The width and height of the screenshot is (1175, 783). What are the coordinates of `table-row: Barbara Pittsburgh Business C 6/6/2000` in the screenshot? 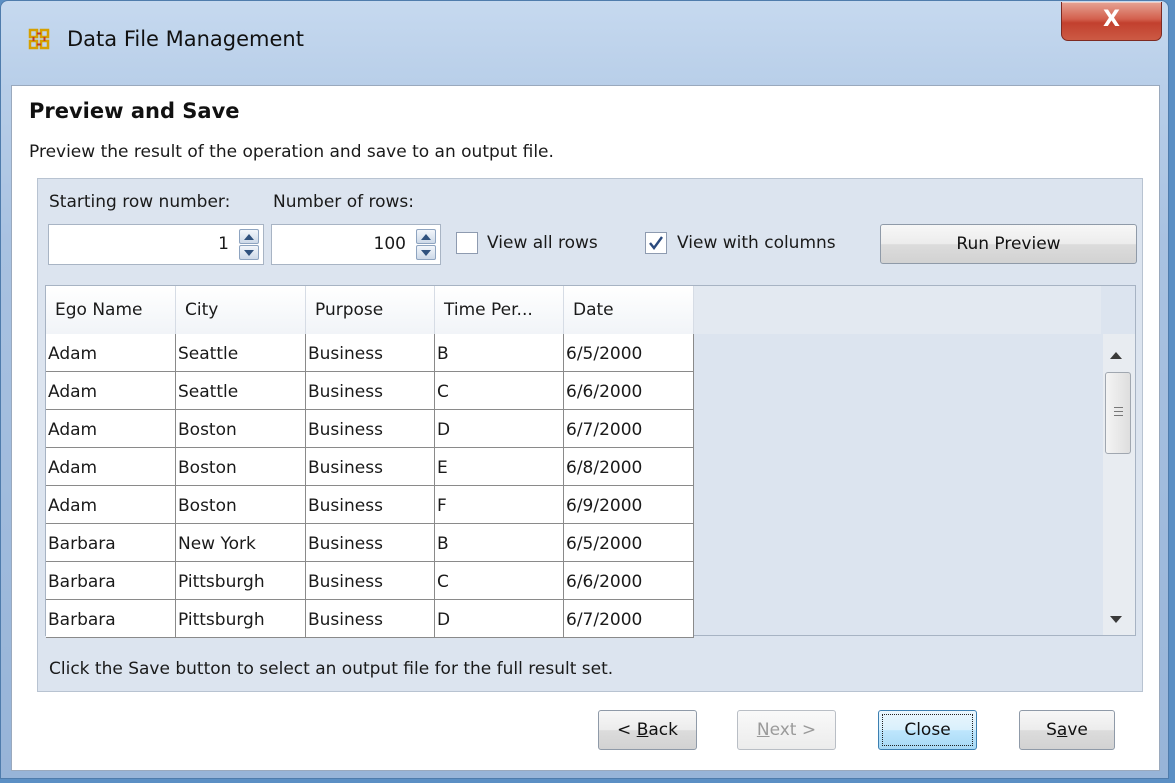 It's located at (370, 581).